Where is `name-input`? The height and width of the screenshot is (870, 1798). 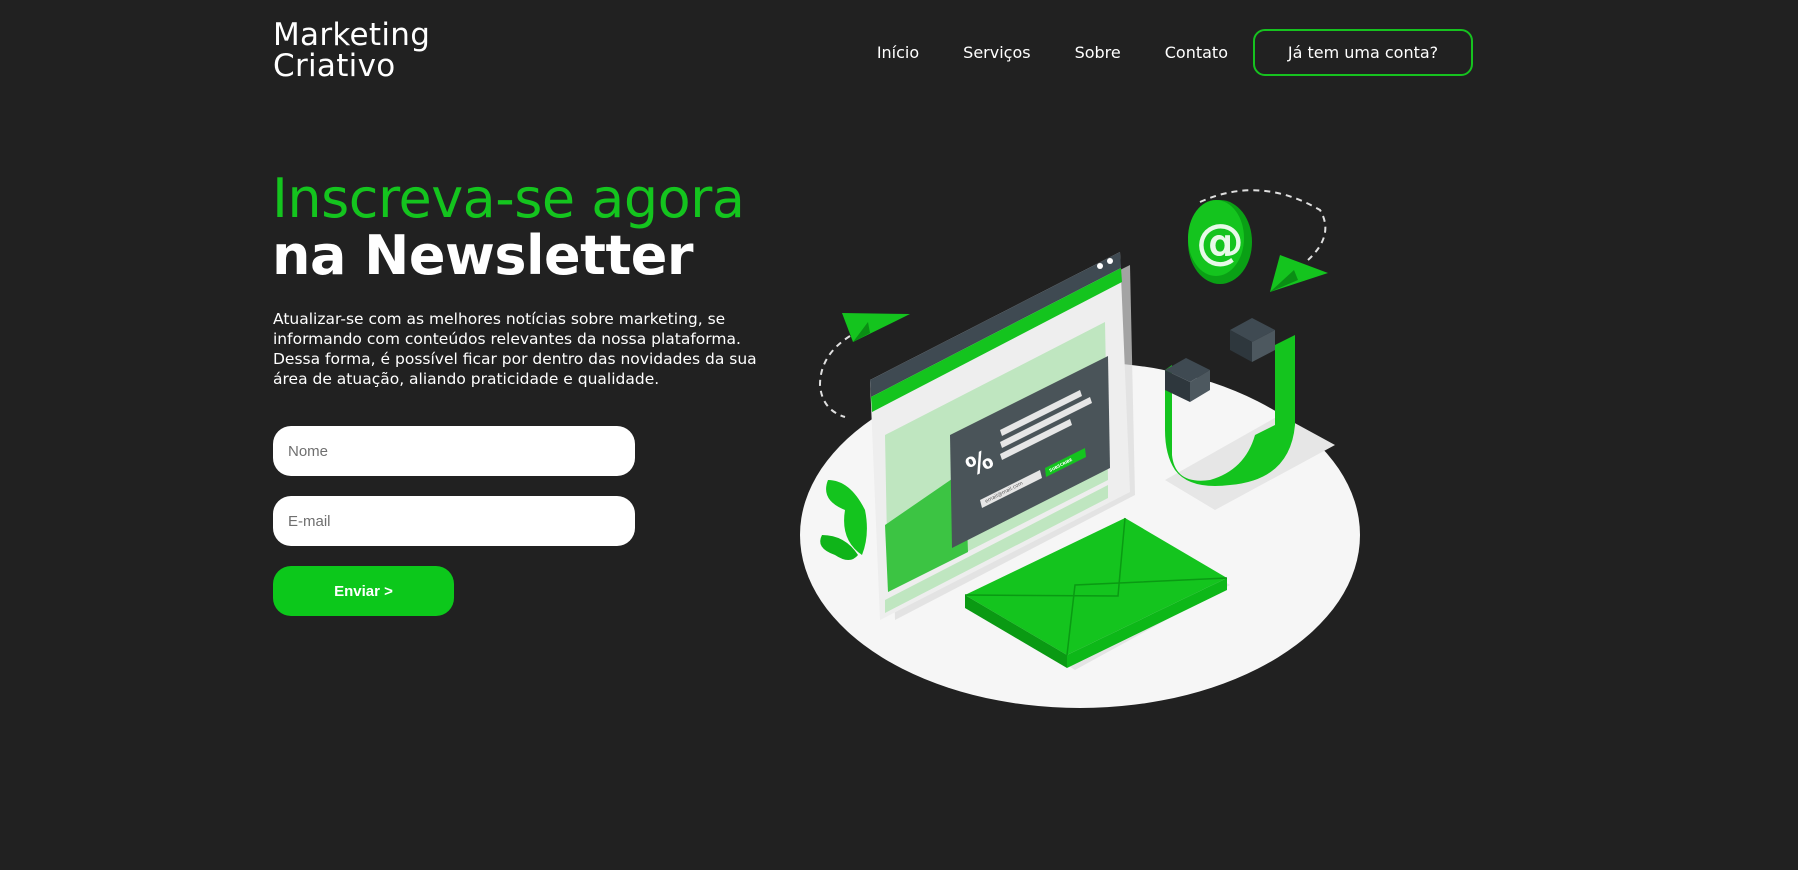
name-input is located at coordinates (454, 451).